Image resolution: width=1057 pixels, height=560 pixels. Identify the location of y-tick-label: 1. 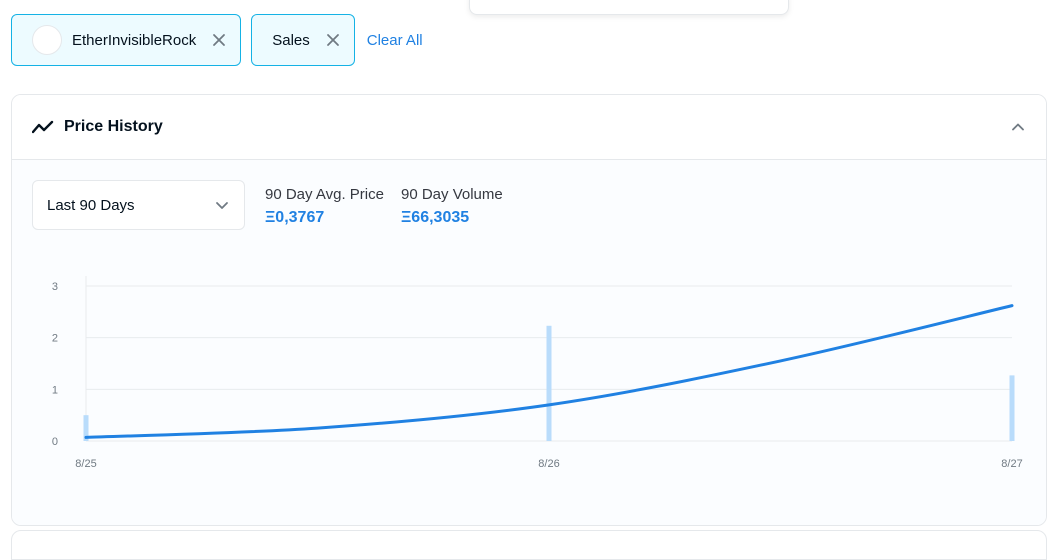
(55, 390).